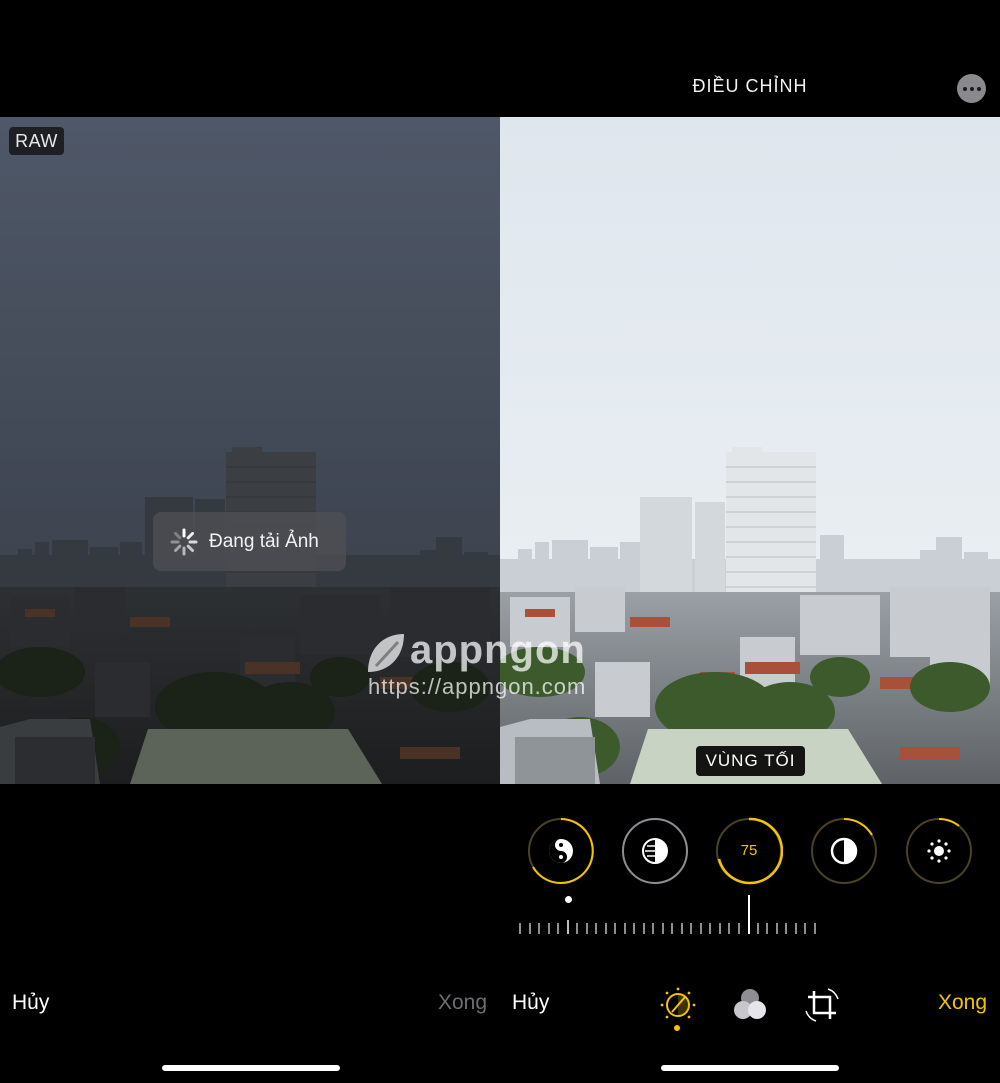 The image size is (1000, 1083). Describe the element at coordinates (184, 541) in the screenshot. I see `spinner-icon` at that location.